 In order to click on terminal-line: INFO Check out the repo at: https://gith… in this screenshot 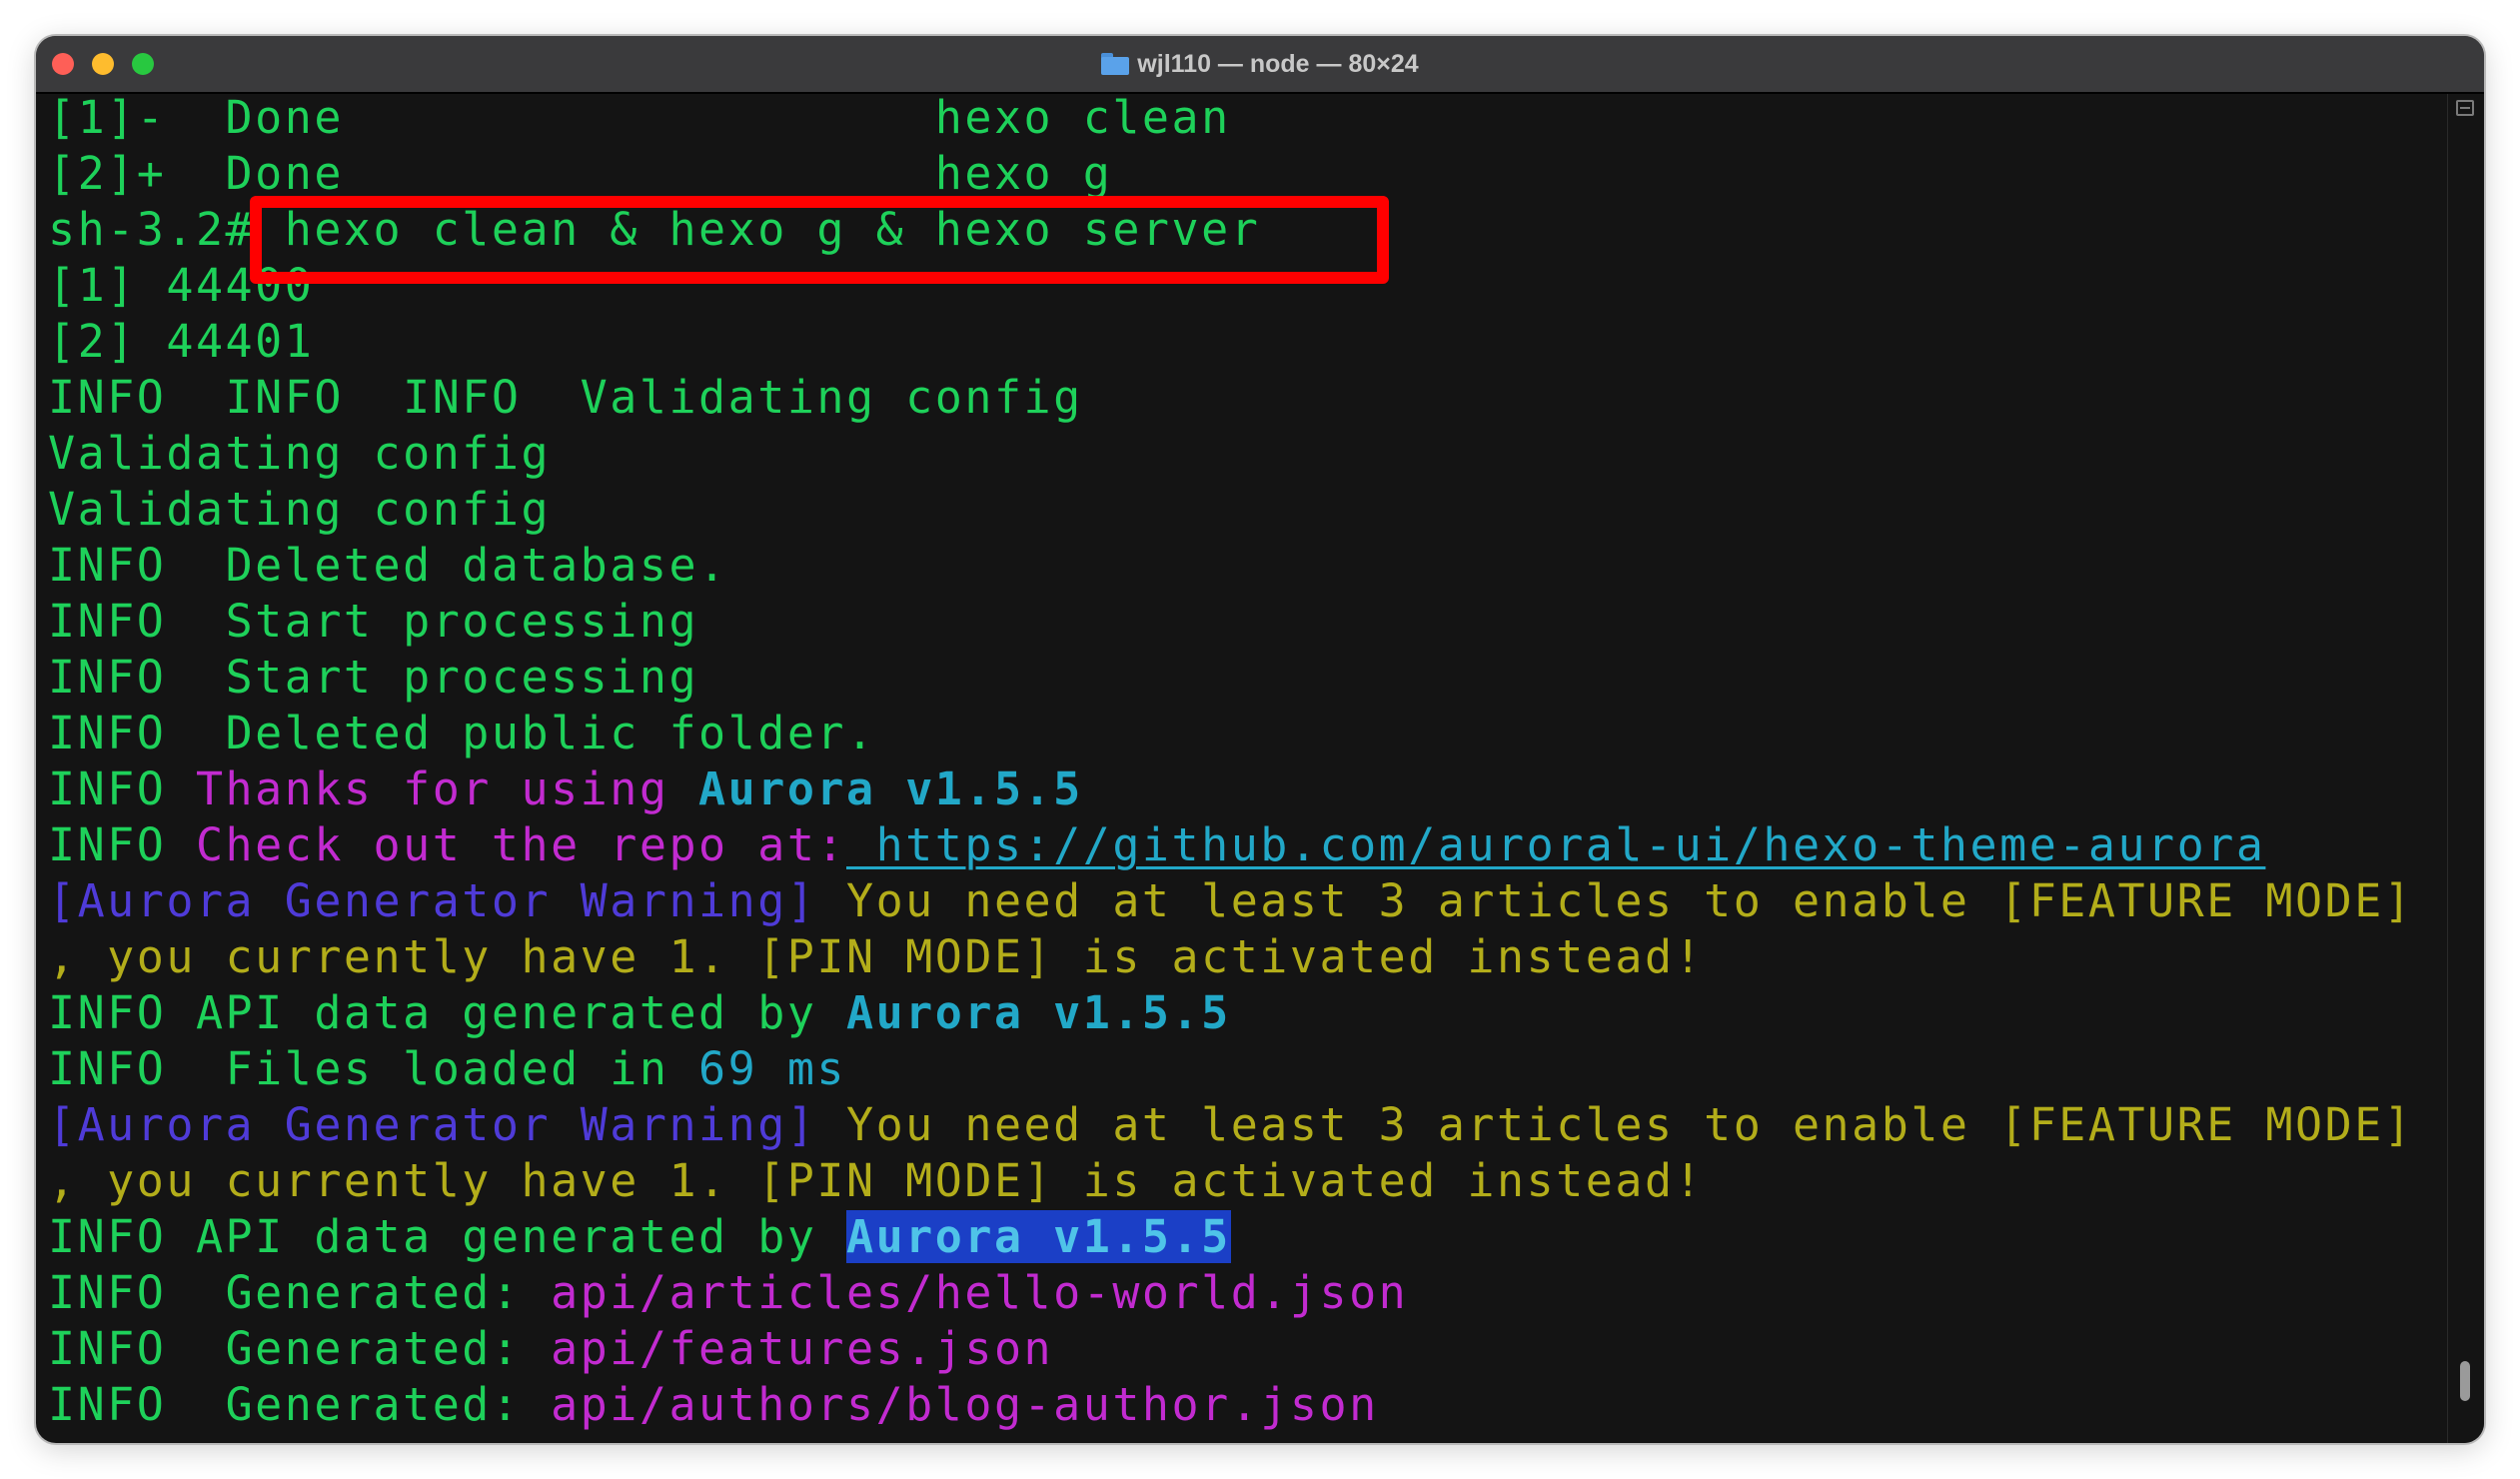, I will do `click(1254, 845)`.